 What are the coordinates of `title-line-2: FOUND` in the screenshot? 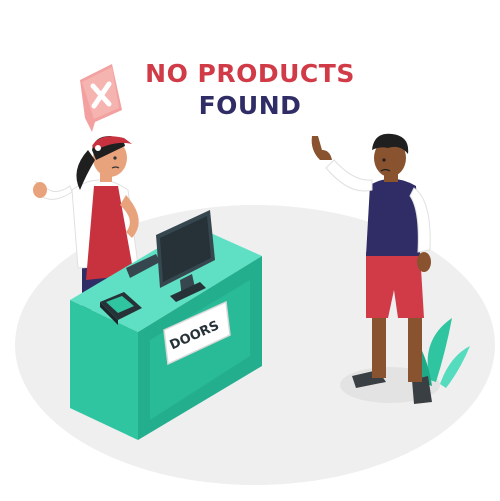 It's located at (250, 105).